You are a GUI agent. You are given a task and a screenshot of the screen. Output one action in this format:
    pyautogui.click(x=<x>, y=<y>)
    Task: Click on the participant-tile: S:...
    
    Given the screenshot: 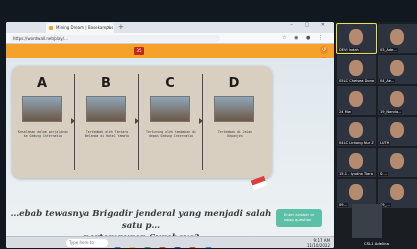 What is the action you would take?
    pyautogui.click(x=397, y=162)
    